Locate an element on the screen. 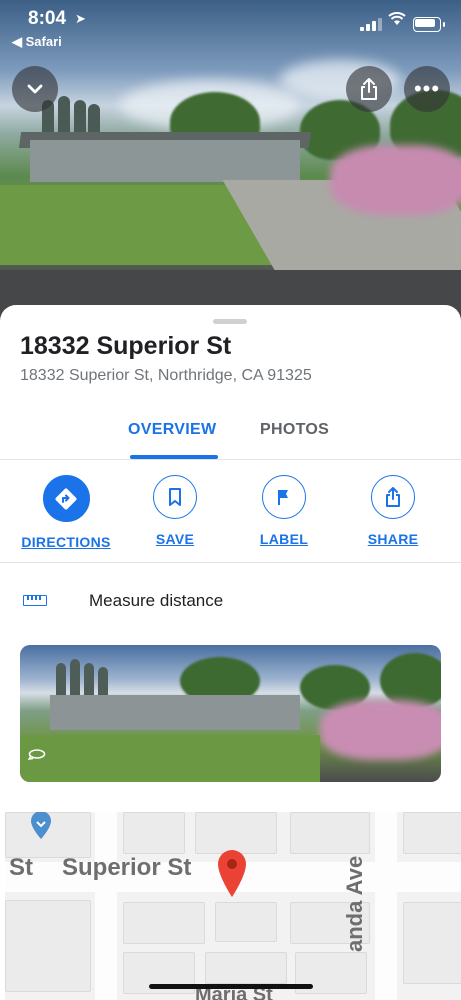 This screenshot has height=1000, width=461. measure-distance-row: Measure distance is located at coordinates (230, 602).